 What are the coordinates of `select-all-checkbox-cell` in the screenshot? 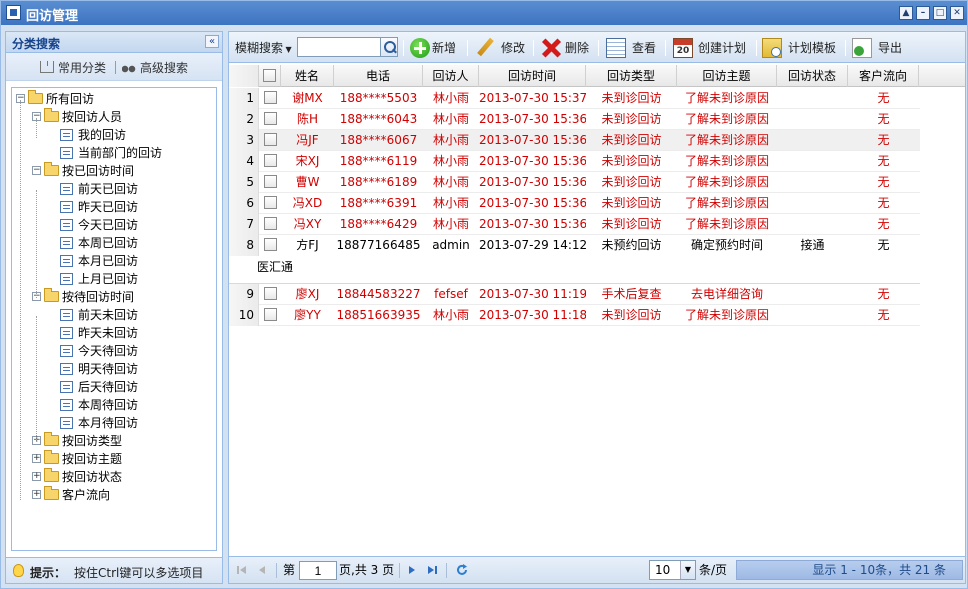 It's located at (270, 76).